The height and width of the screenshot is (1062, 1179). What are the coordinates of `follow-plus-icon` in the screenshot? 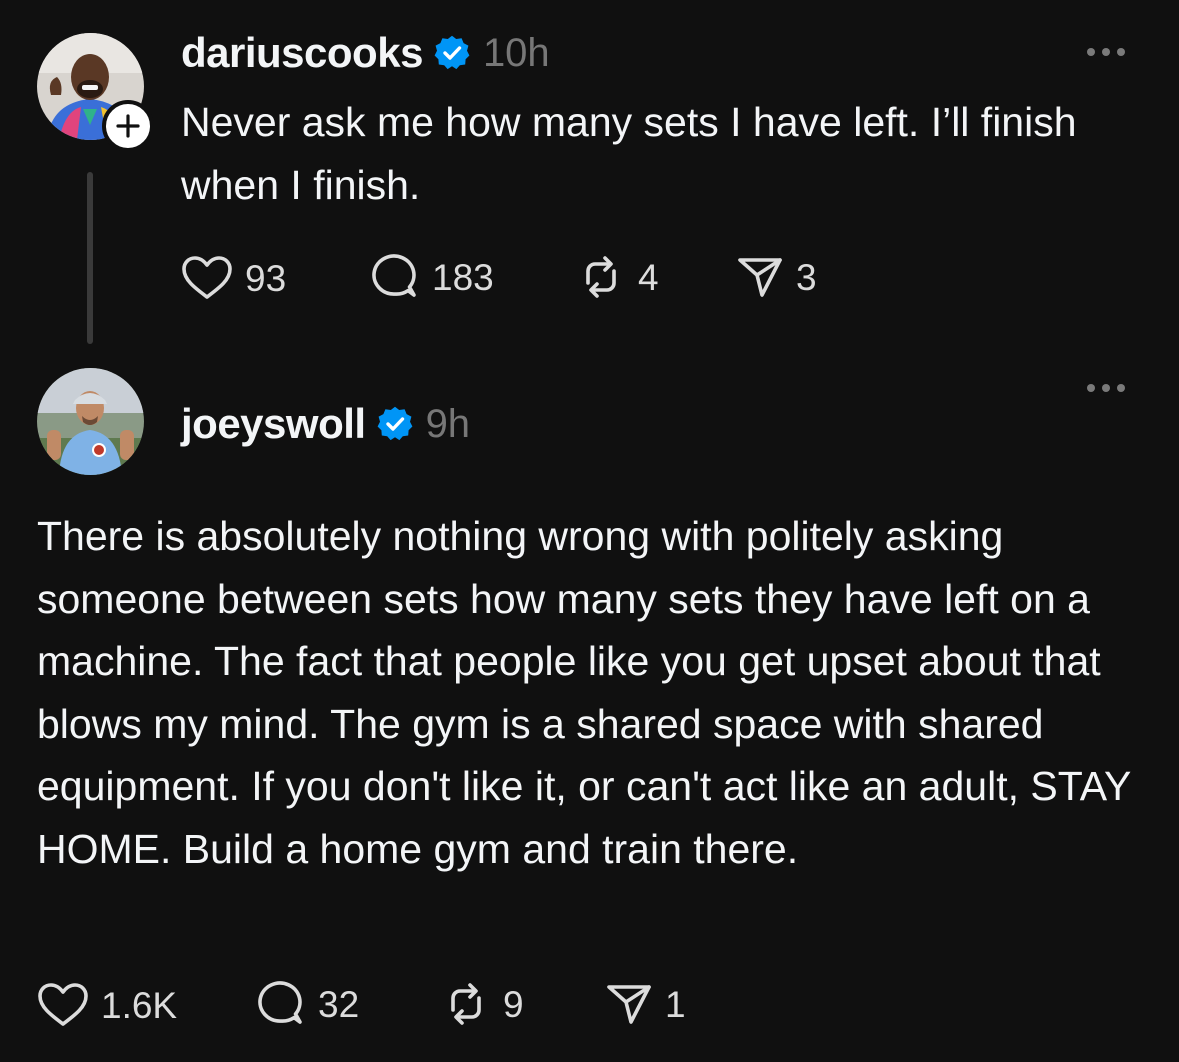 It's located at (128, 126).